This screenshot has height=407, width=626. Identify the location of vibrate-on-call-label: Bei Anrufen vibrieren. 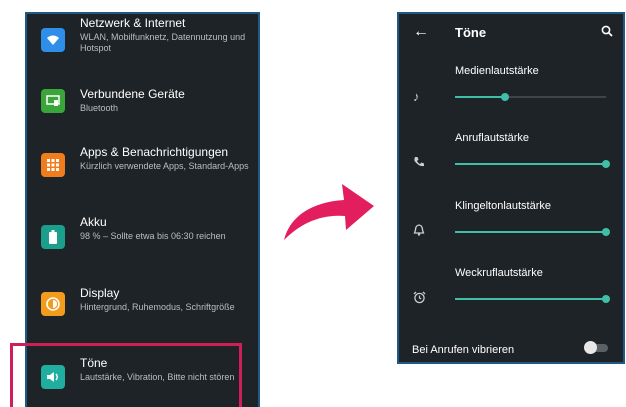
(463, 350).